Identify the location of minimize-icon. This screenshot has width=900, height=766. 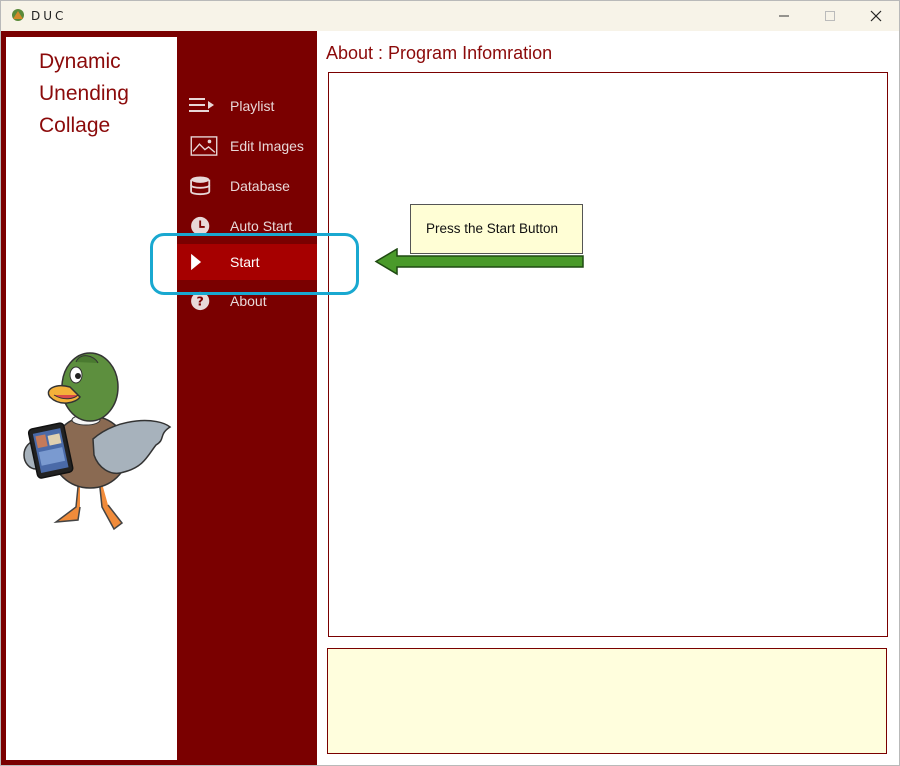
(784, 16).